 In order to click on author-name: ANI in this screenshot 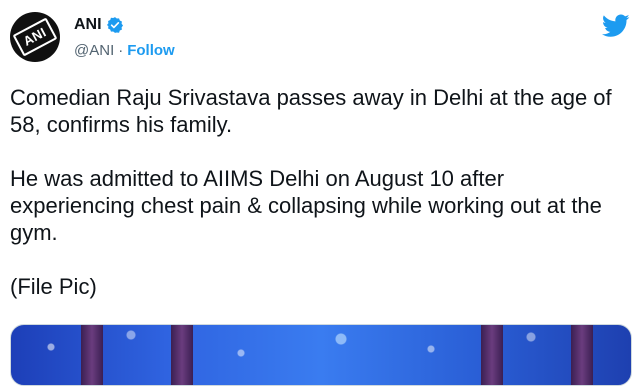, I will do `click(88, 25)`.